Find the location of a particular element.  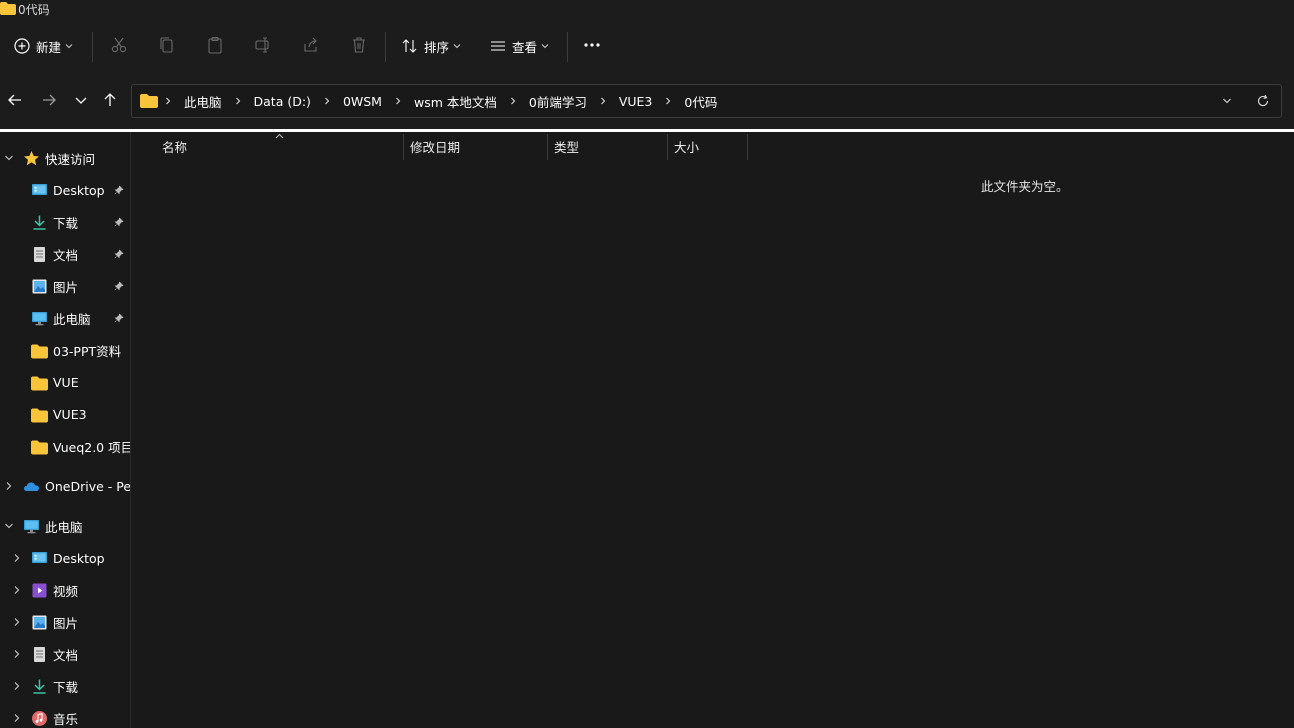

breadcrumb-item: 0前端学习 is located at coordinates (558, 101).